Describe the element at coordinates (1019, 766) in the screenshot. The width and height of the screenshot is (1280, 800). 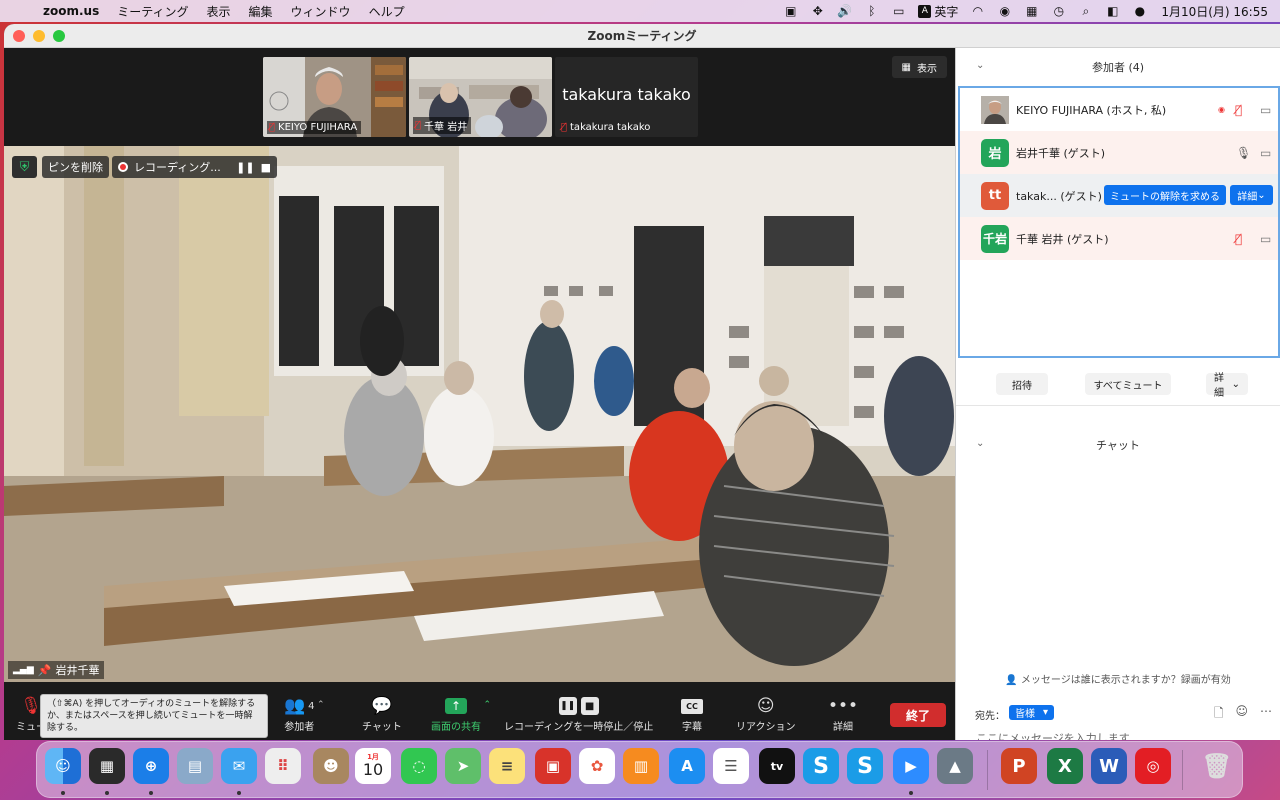
I see `powerpoint-icon: P` at that location.